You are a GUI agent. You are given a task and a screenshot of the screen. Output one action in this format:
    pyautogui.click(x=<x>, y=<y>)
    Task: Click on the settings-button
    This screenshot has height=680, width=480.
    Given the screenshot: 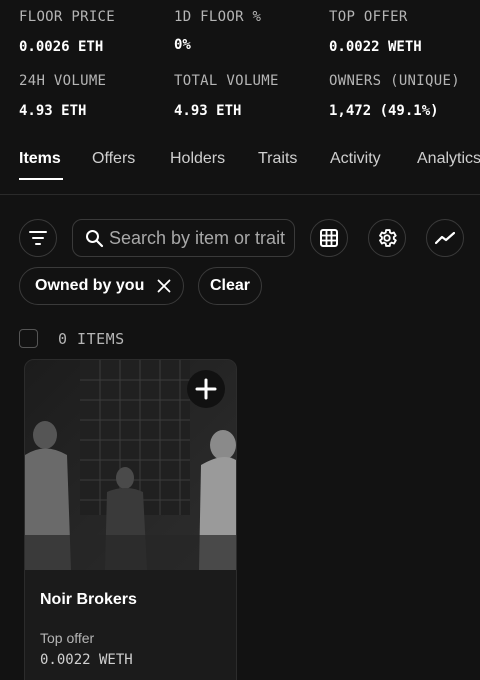 What is the action you would take?
    pyautogui.click(x=387, y=238)
    